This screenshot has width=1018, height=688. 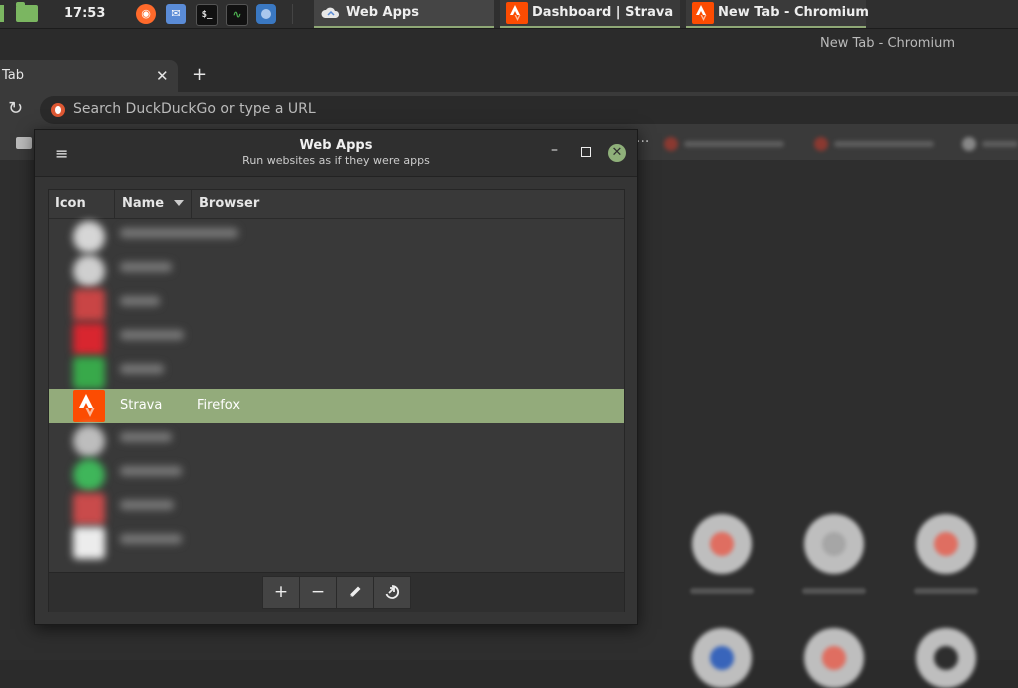 I want to click on app-name: Strava, so click(x=141, y=405).